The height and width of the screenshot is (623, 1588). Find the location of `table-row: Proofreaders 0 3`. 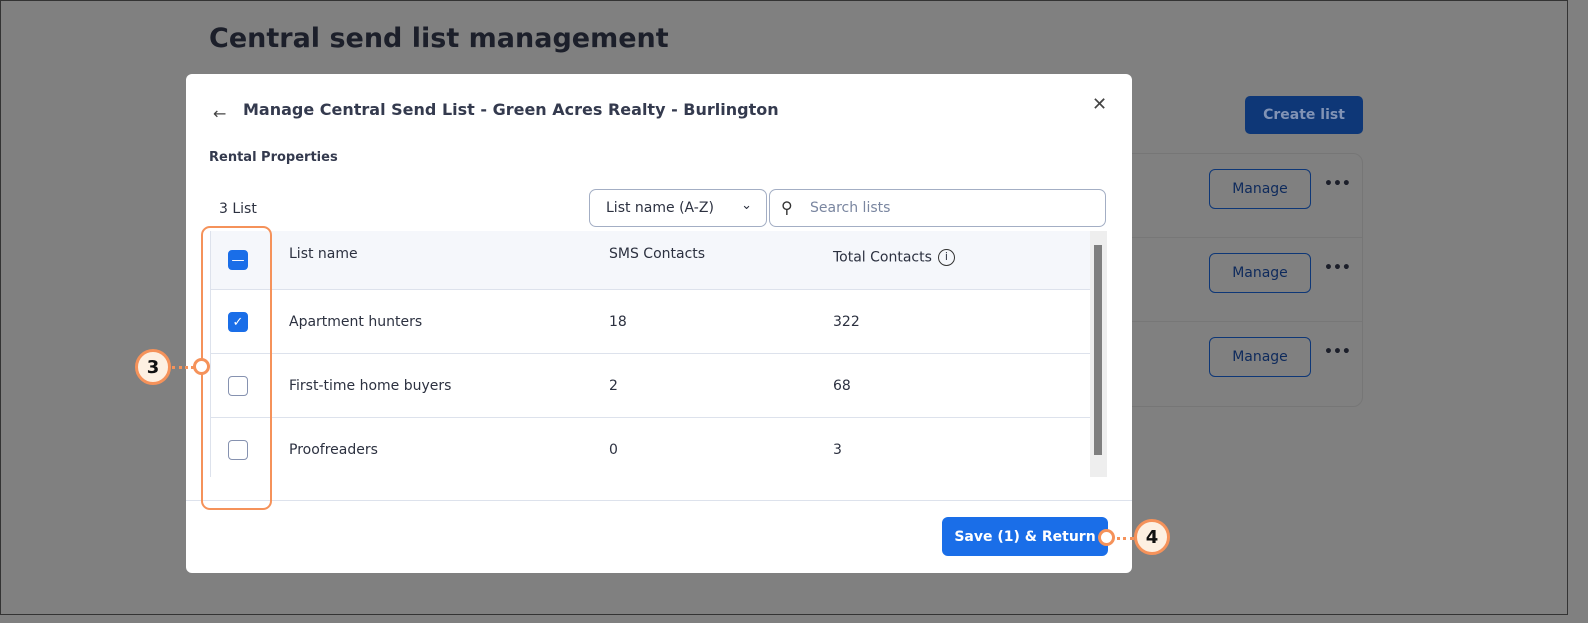

table-row: Proofreaders 0 3 is located at coordinates (650, 447).